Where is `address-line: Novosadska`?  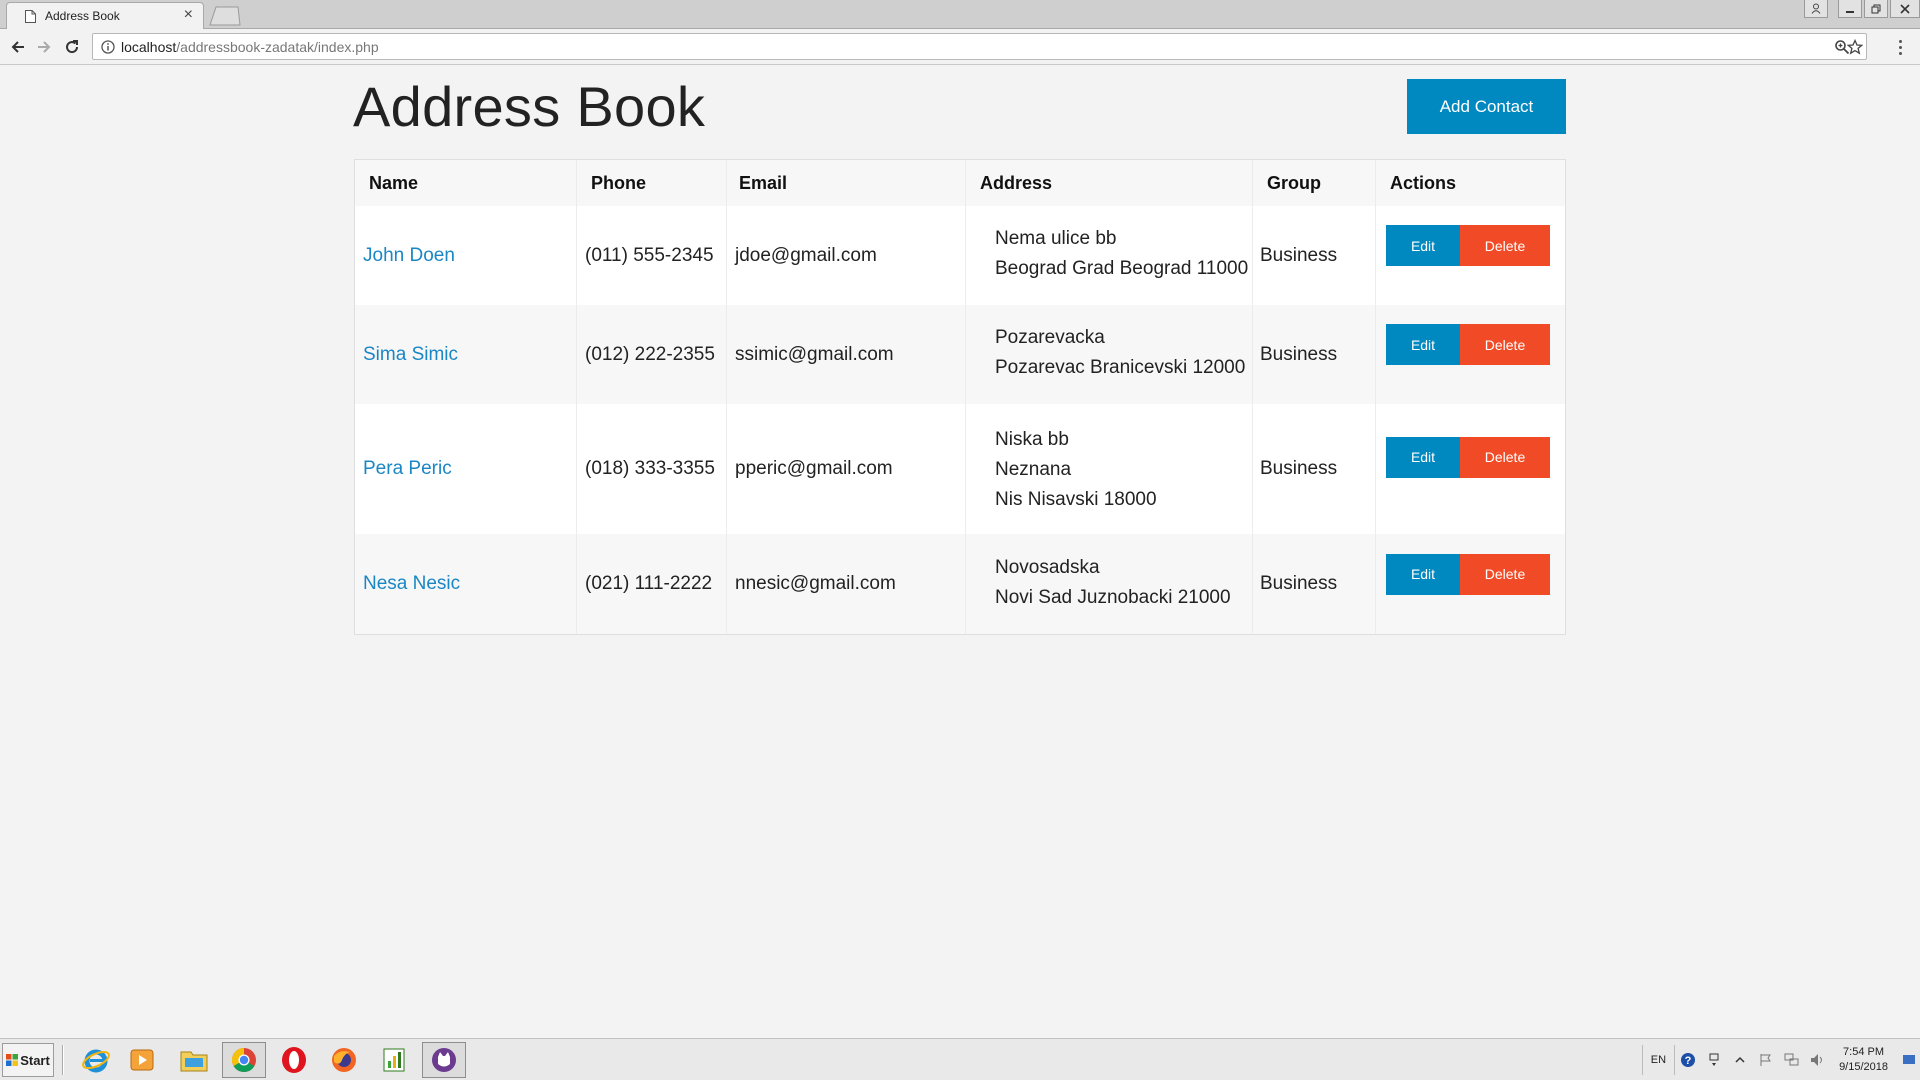 address-line: Novosadska is located at coordinates (1047, 567).